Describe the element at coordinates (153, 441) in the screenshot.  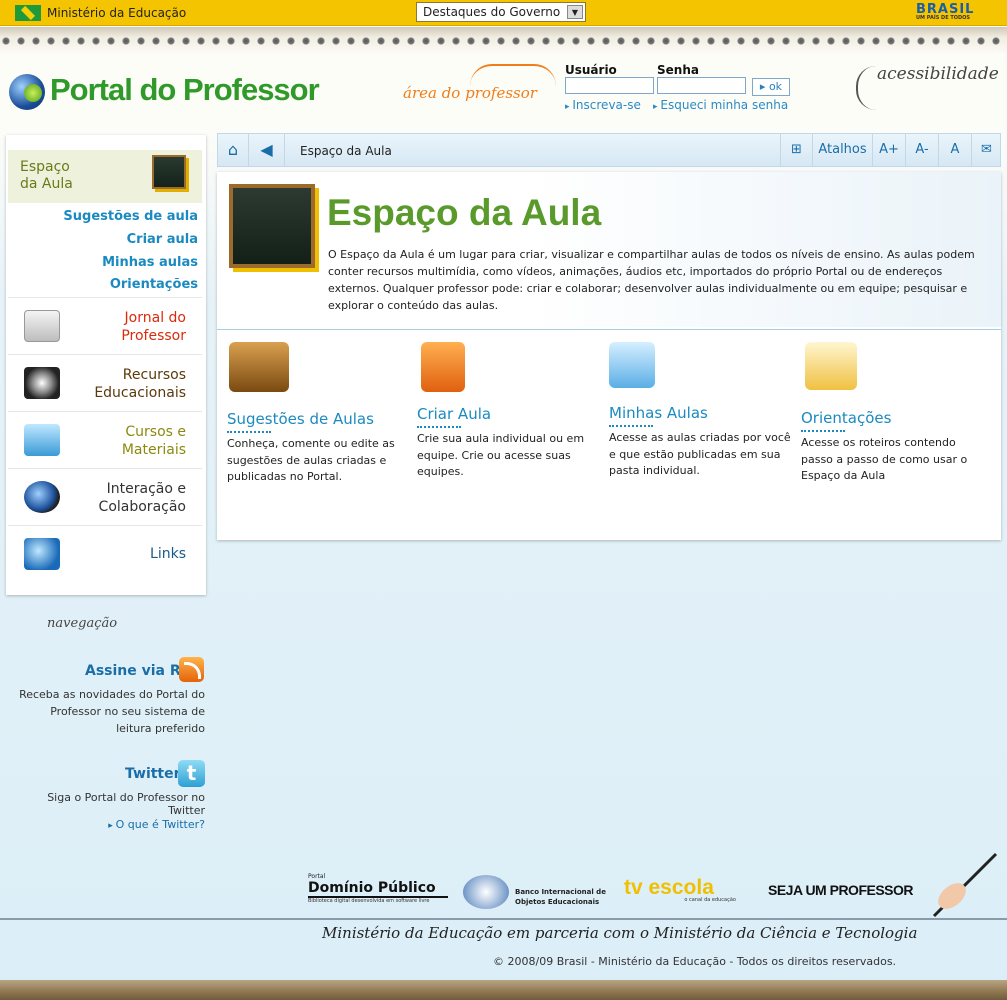
I see `sidebar-item-label: Cursos e Materiais` at that location.